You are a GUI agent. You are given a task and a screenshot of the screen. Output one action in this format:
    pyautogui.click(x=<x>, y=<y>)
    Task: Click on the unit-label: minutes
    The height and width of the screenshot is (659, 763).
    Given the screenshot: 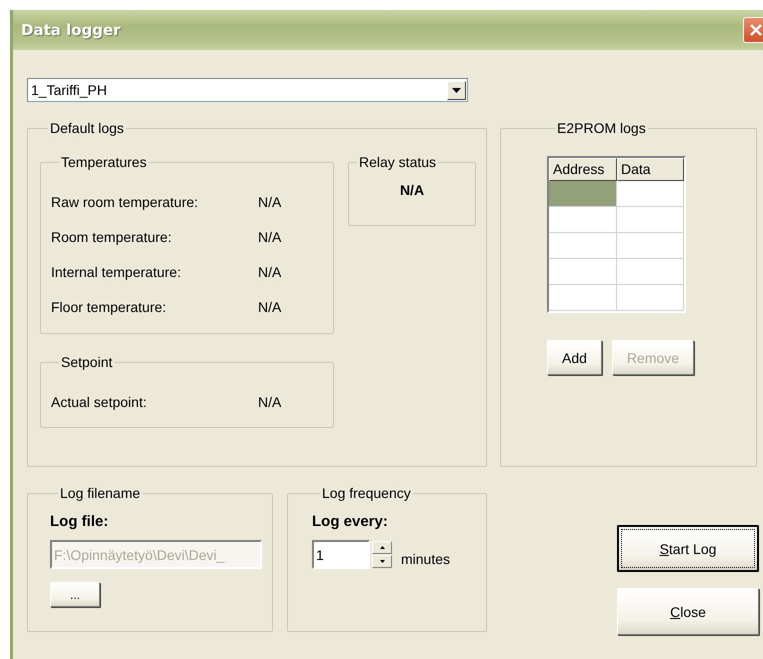 What is the action you would take?
    pyautogui.click(x=425, y=558)
    